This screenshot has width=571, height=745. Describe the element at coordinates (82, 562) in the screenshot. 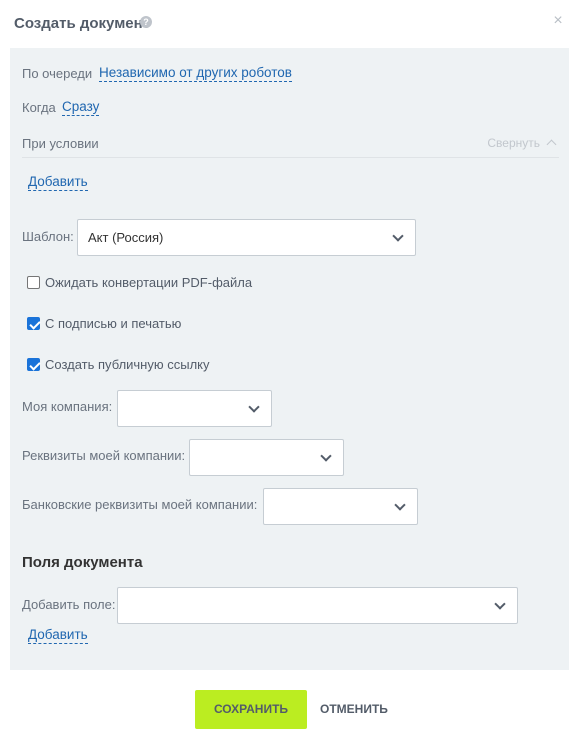

I see `document-fields-title: Поля документа` at that location.